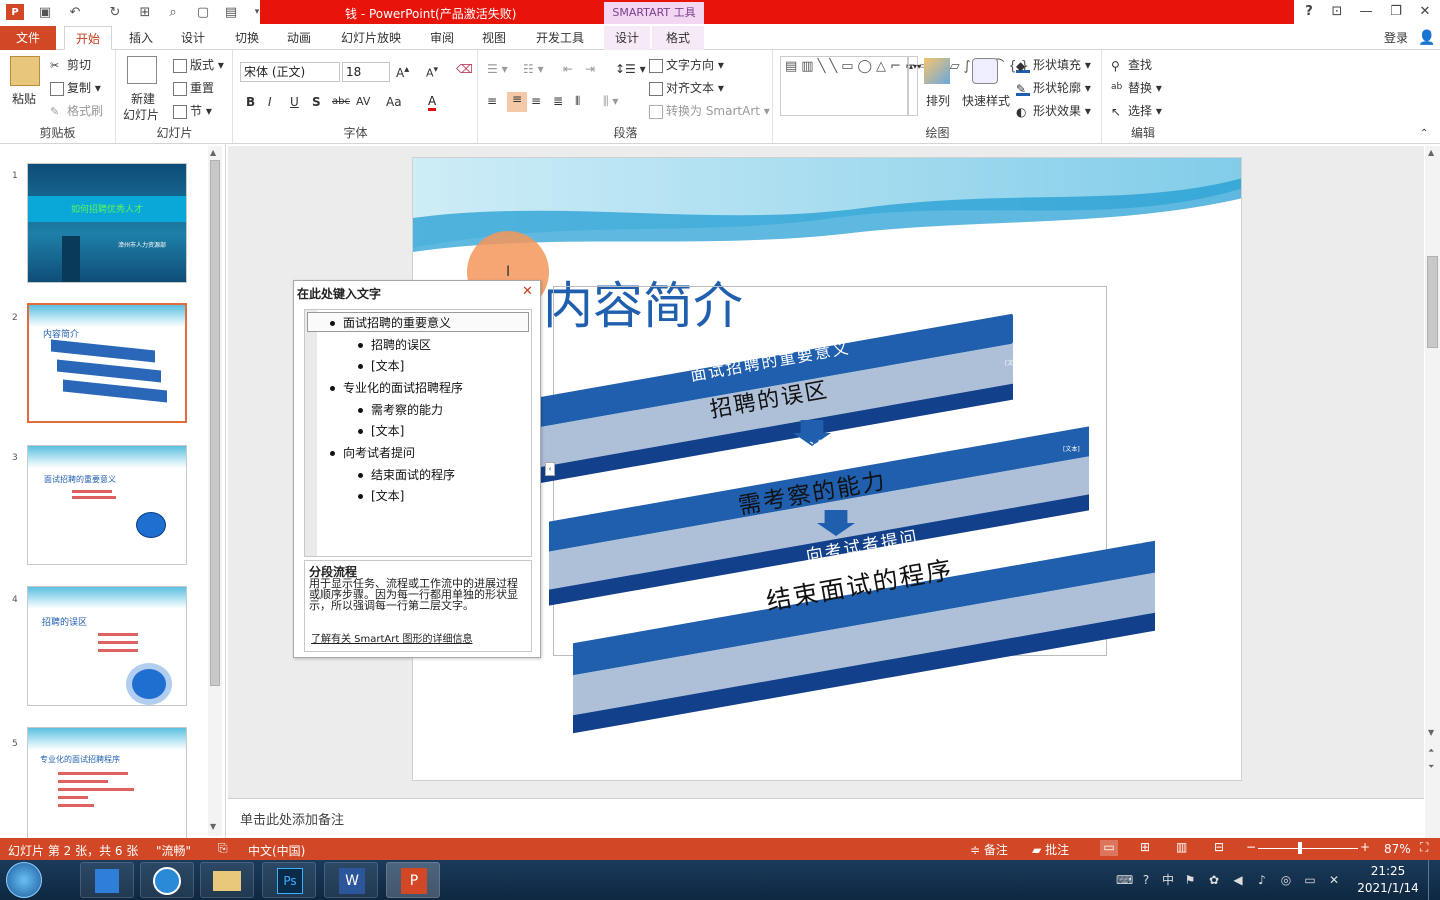 The height and width of the screenshot is (900, 1440). Describe the element at coordinates (107, 505) in the screenshot. I see `slide-thumbnail-3: 面试招聘的重要意义` at that location.